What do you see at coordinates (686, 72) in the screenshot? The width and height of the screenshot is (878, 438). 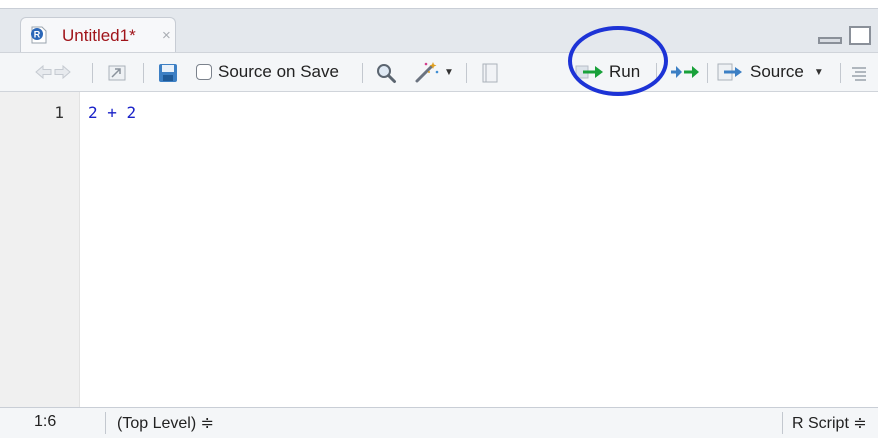 I see `rerun-icon` at bounding box center [686, 72].